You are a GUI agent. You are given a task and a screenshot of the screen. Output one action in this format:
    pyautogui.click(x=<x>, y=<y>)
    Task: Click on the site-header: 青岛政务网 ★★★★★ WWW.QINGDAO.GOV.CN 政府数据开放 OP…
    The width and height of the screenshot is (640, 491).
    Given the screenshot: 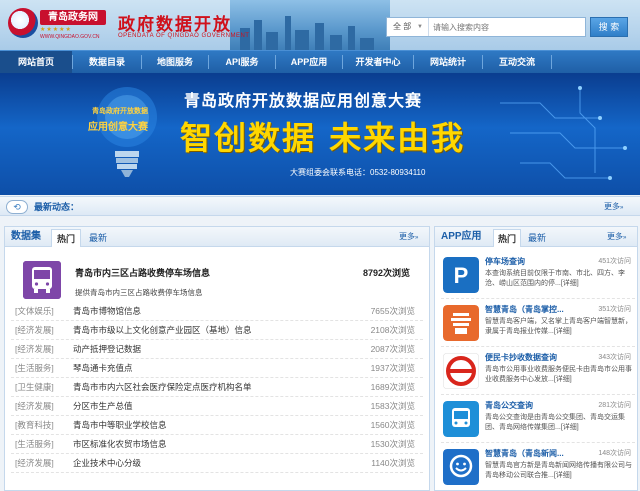 What is the action you would take?
    pyautogui.click(x=320, y=25)
    